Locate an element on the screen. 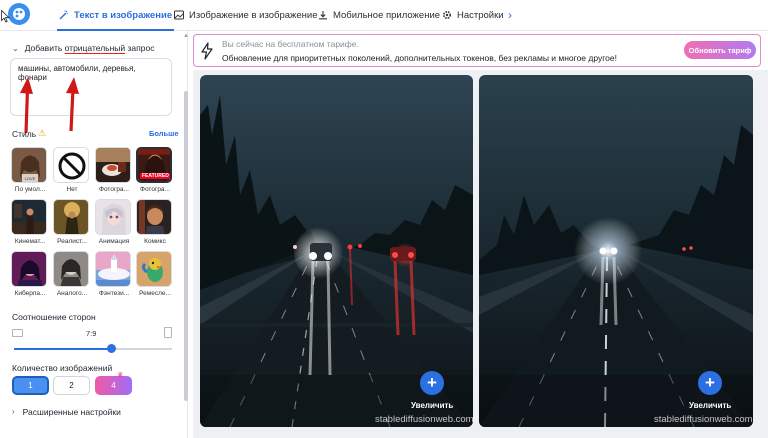  aspect-ratio-slider is located at coordinates (93, 349).